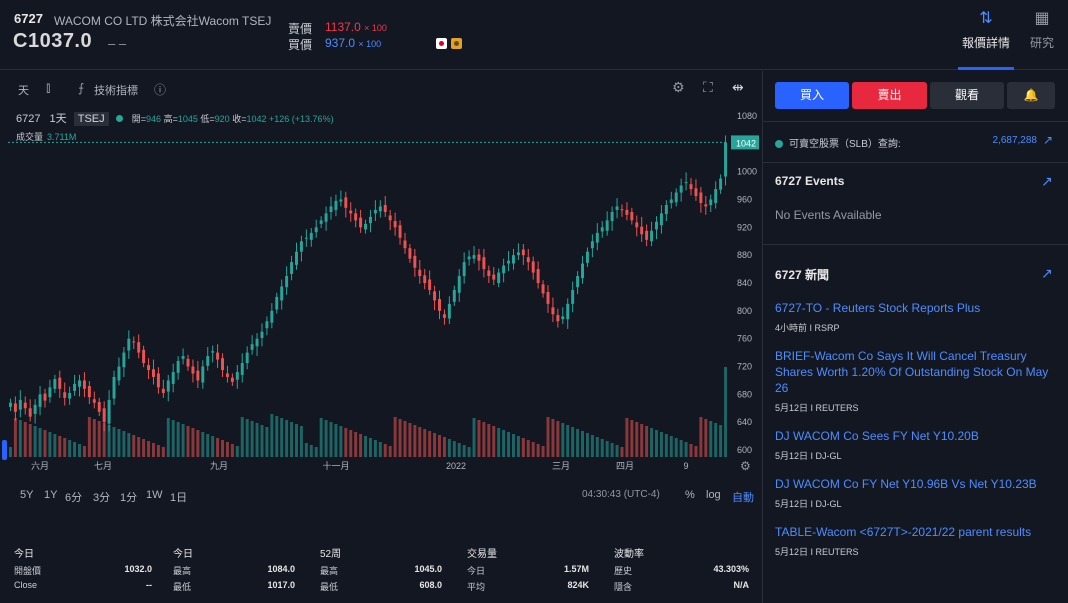 This screenshot has height=603, width=1068. What do you see at coordinates (1031, 95) in the screenshot?
I see `alert-button: 🔔` at bounding box center [1031, 95].